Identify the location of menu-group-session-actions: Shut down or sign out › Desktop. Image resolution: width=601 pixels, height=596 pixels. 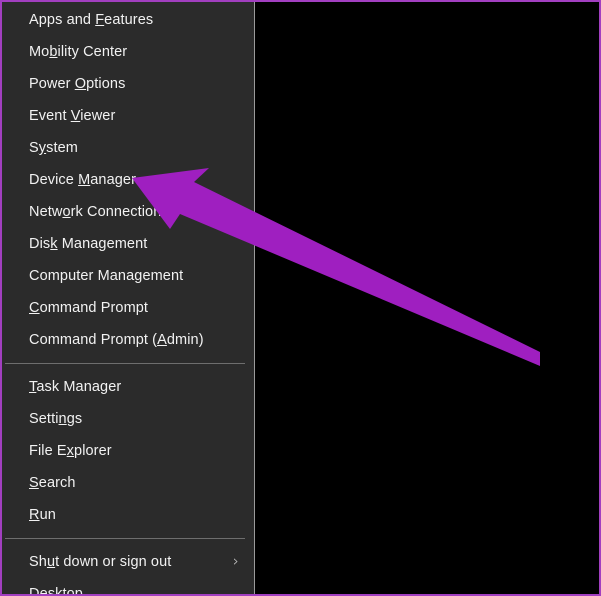
(128, 571).